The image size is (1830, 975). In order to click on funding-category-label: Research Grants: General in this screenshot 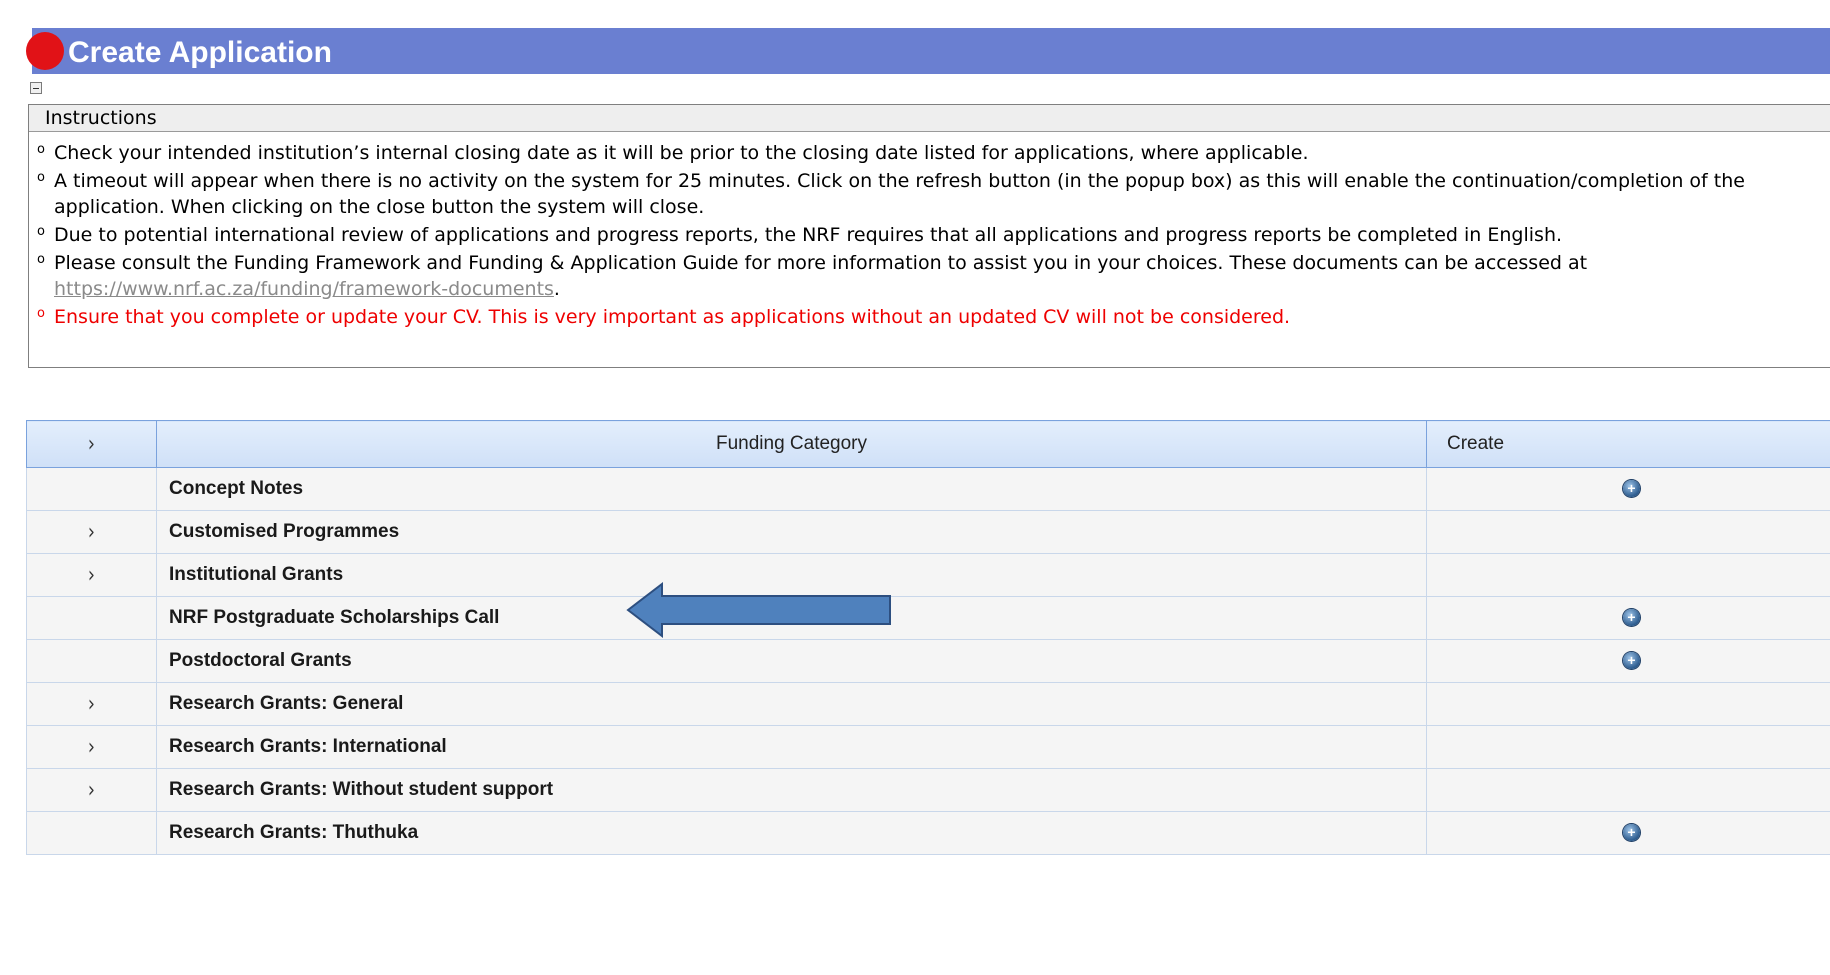, I will do `click(791, 704)`.